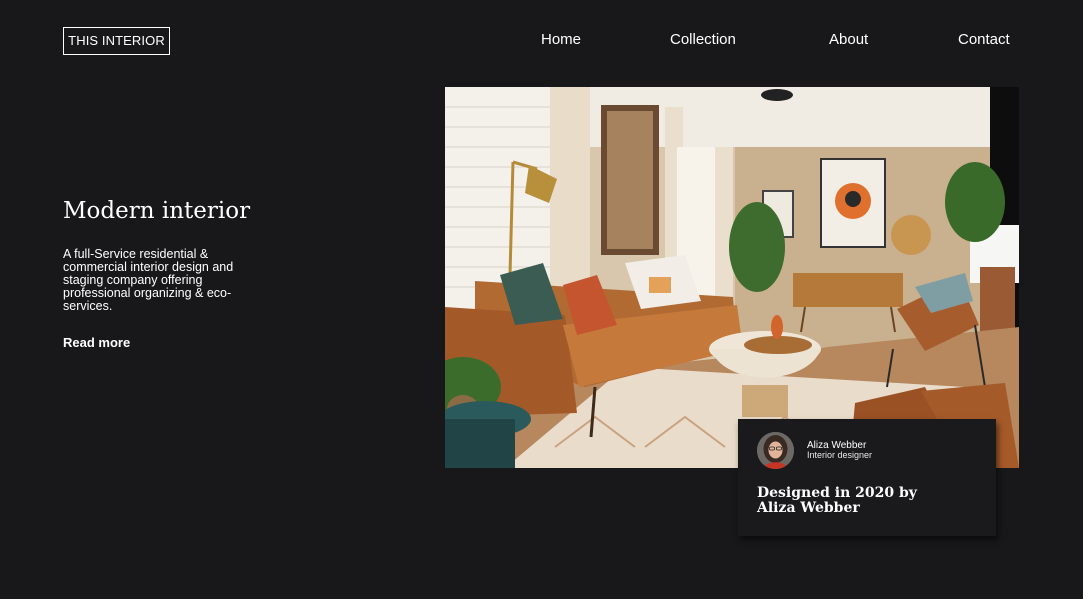  I want to click on card-caption: Designed in 2020 by Aliza Webber, so click(837, 500).